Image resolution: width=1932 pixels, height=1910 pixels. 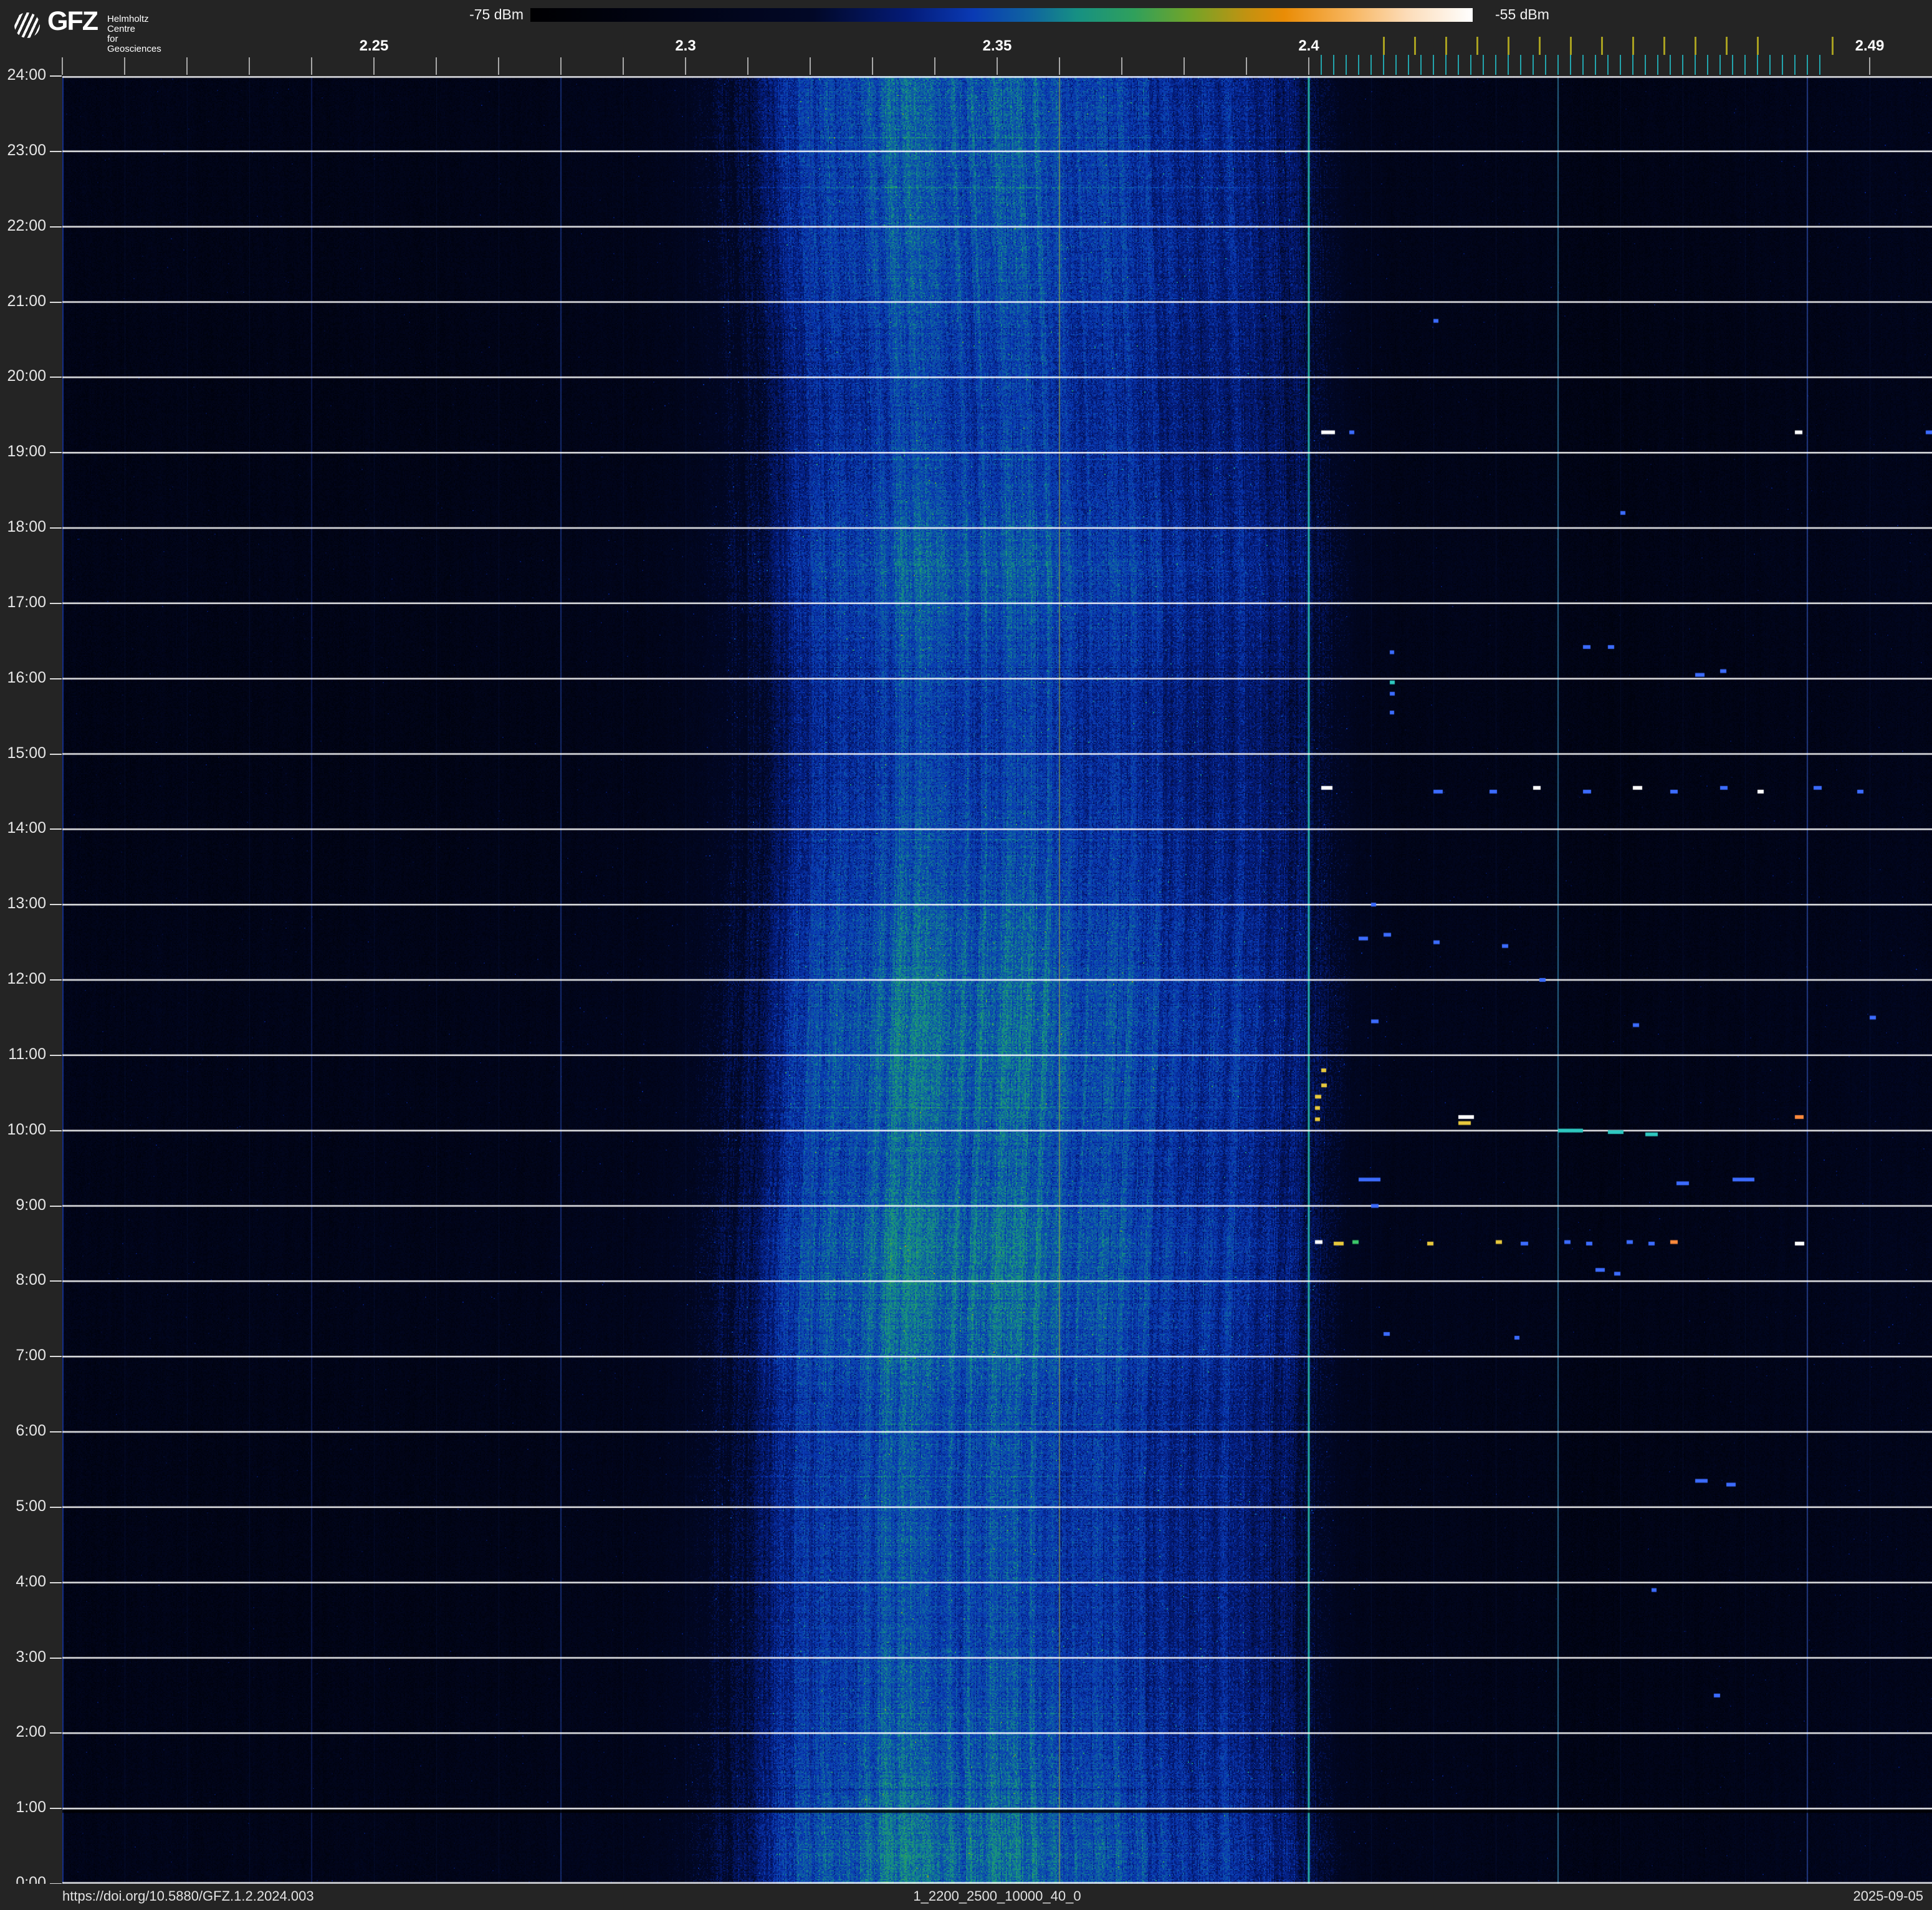 I want to click on time-label: 16:00, so click(x=26, y=677).